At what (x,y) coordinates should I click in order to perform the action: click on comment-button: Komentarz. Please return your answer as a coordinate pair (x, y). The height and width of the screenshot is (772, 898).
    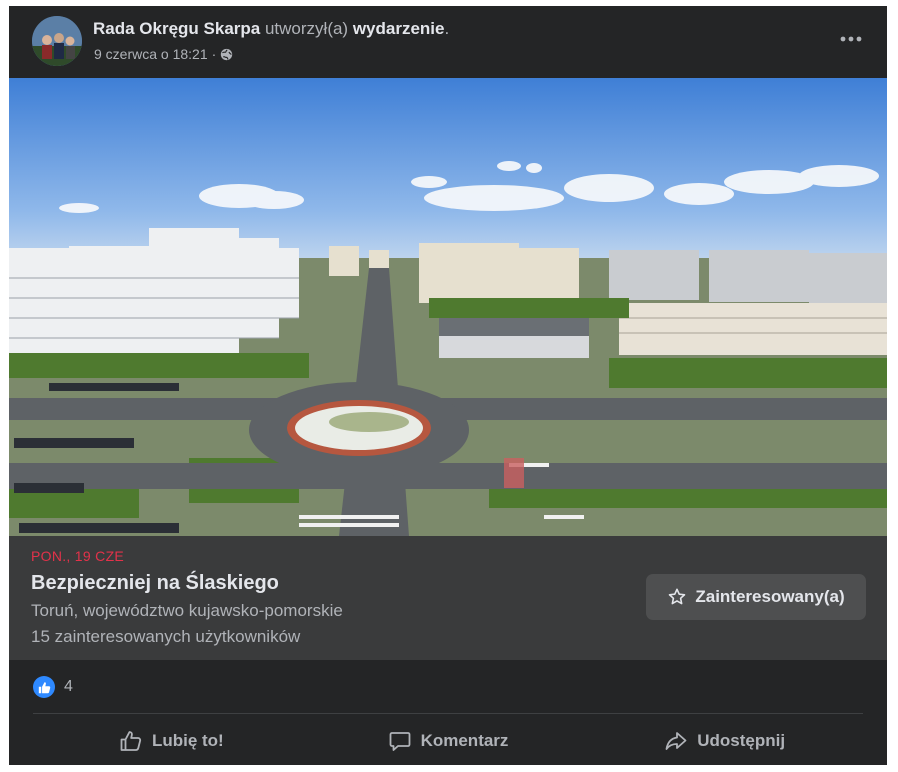
    Looking at the image, I should click on (448, 741).